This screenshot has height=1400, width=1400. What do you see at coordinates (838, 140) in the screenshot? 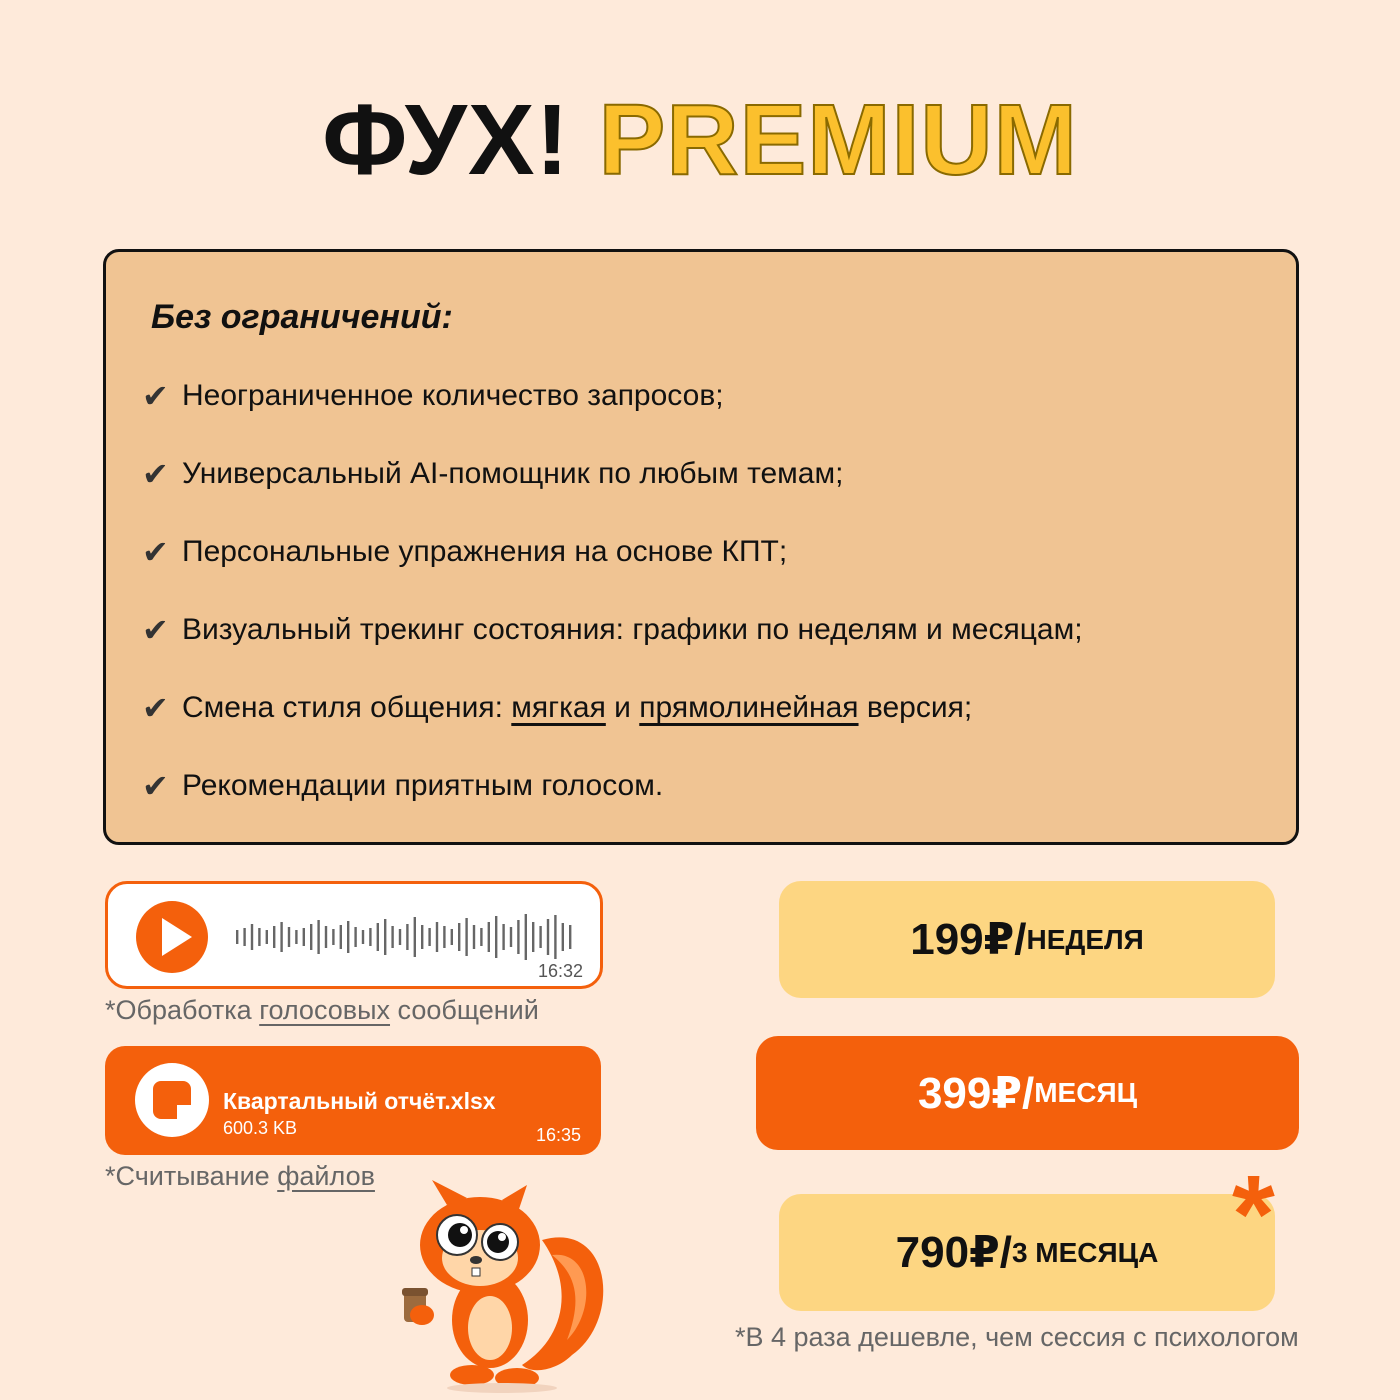
I see `premium-label: PREMIUM` at bounding box center [838, 140].